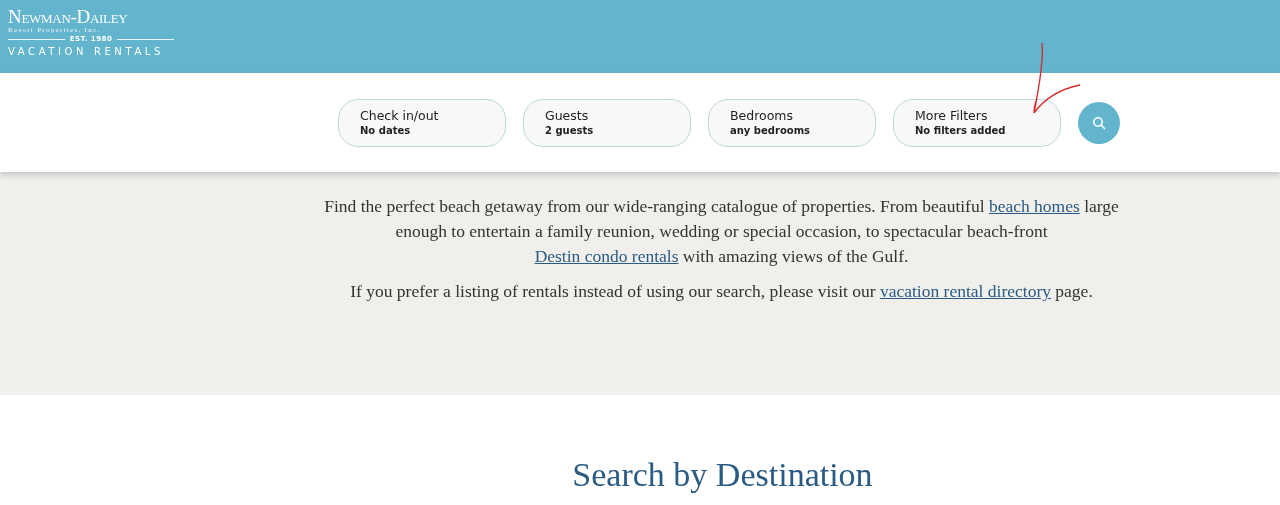 The width and height of the screenshot is (1280, 505). What do you see at coordinates (1034, 206) in the screenshot?
I see `text-link: beach homes` at bounding box center [1034, 206].